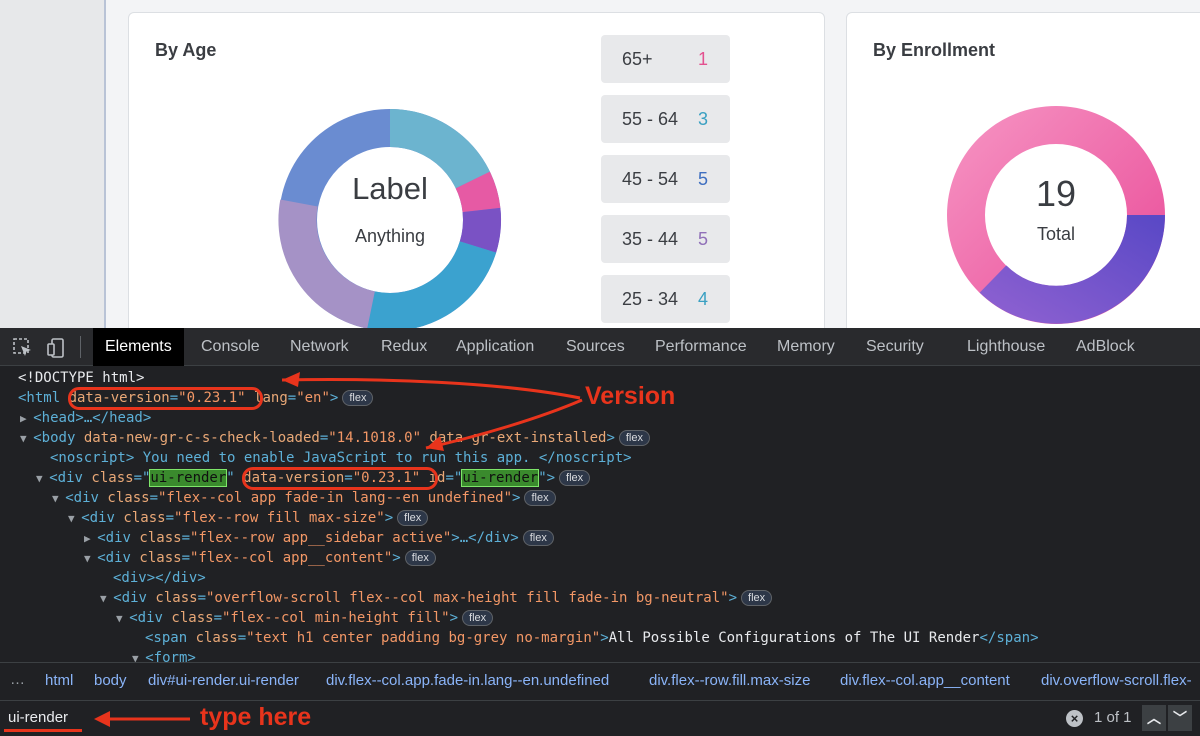 Image resolution: width=1200 pixels, height=736 pixels. What do you see at coordinates (637, 59) in the screenshot?
I see `age-range-label: 65+` at bounding box center [637, 59].